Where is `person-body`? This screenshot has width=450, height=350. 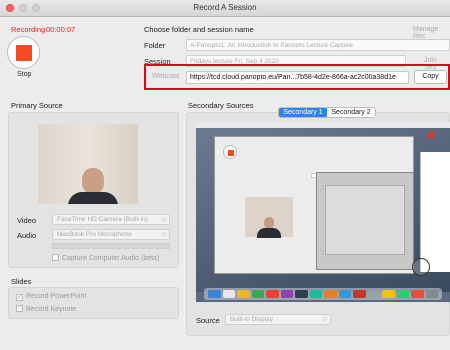
person-body is located at coordinates (93, 198).